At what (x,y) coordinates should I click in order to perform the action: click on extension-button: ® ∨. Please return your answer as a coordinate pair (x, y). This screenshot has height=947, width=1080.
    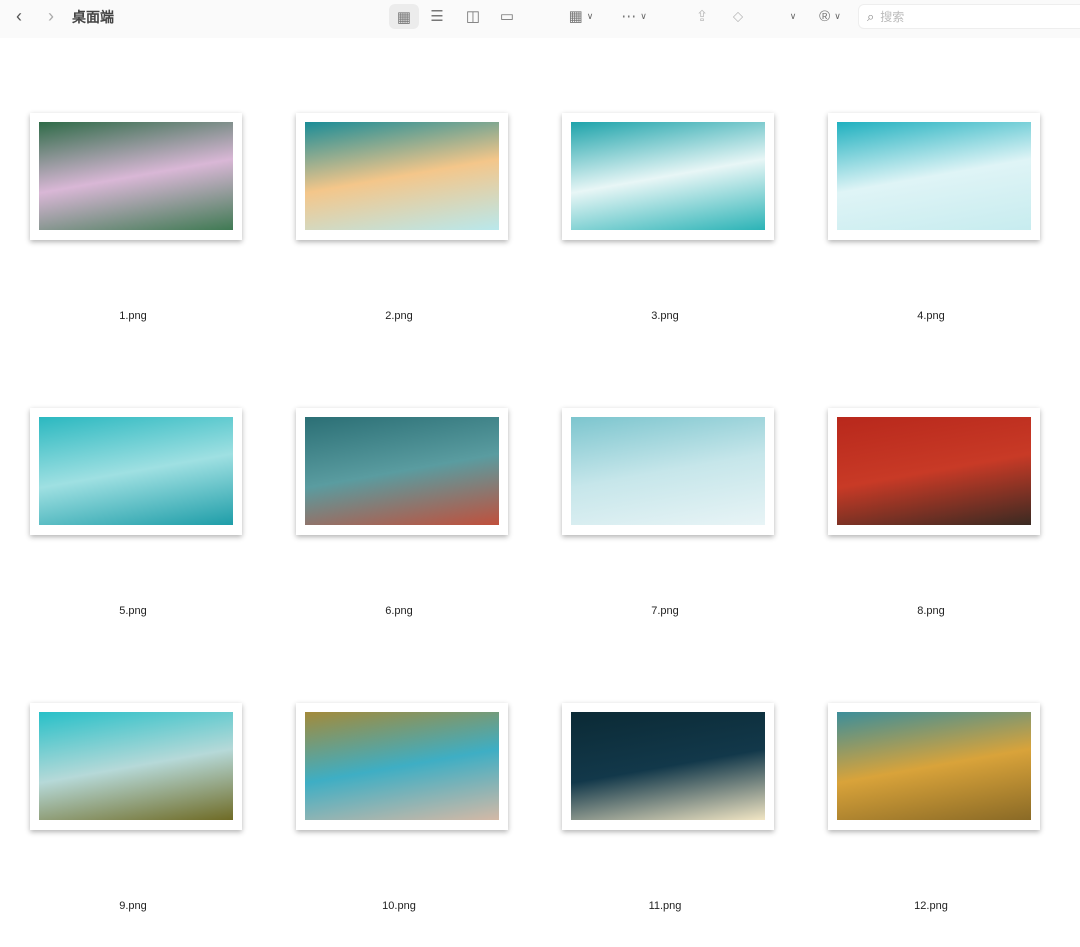
    Looking at the image, I should click on (830, 16).